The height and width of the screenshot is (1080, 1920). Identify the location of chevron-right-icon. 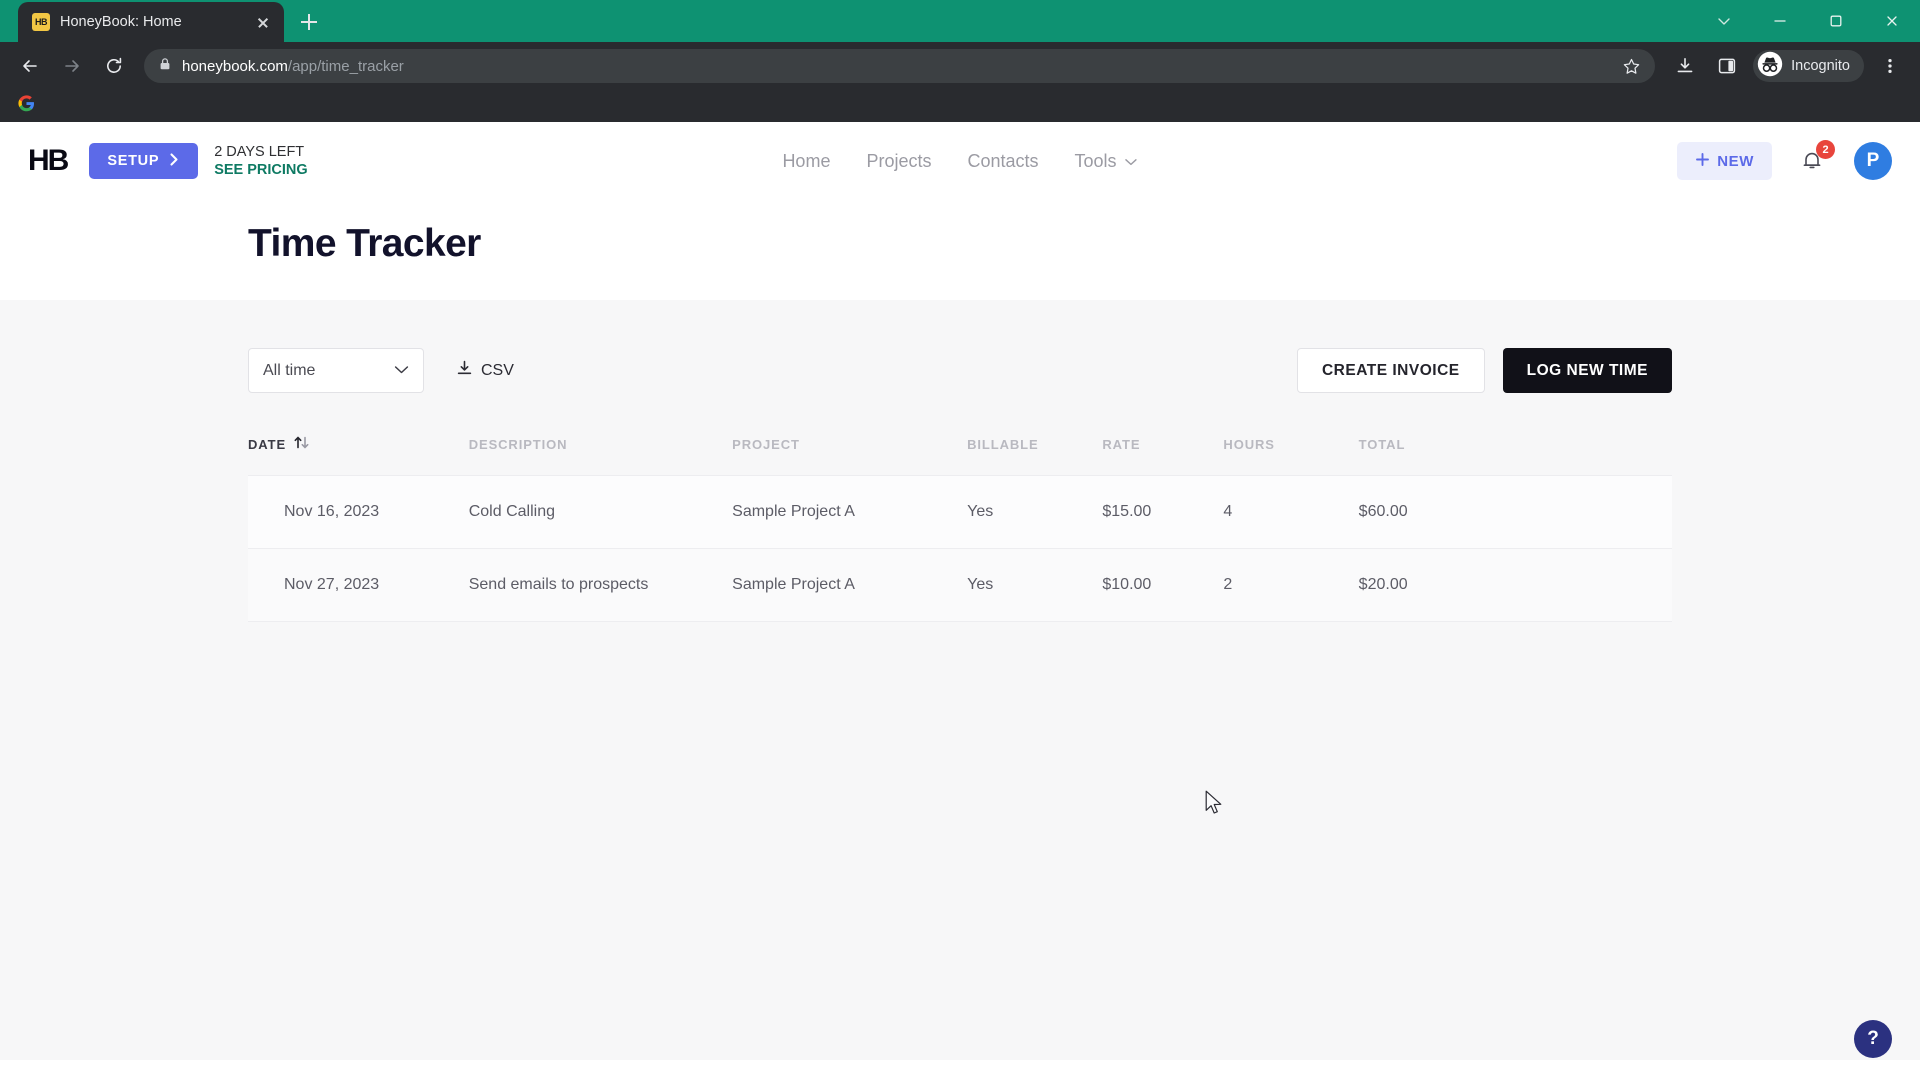
(174, 161).